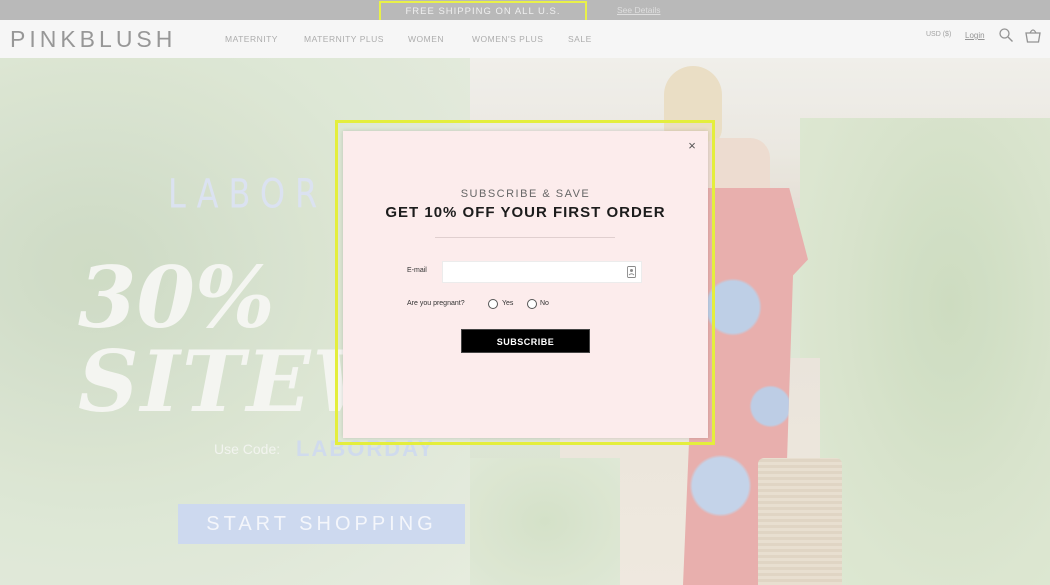 This screenshot has height=585, width=1050. I want to click on email-field, so click(542, 272).